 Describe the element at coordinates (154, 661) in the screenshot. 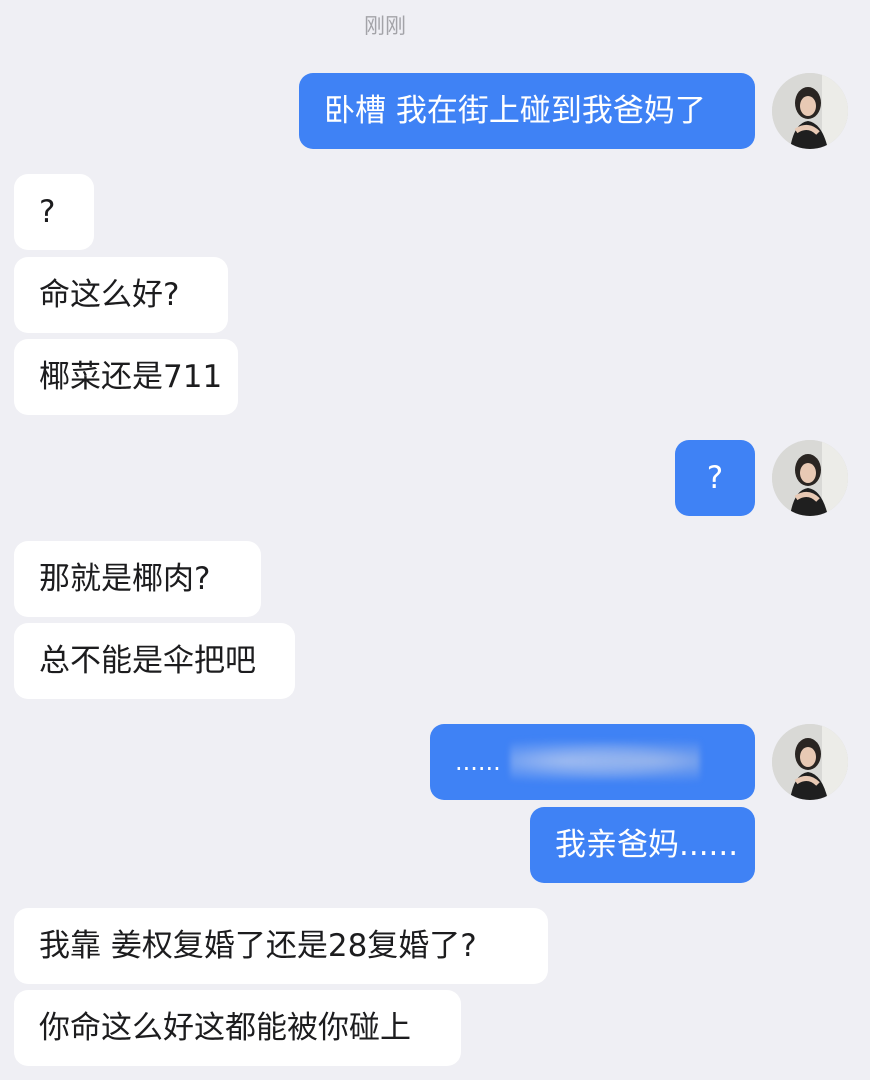

I see `incoming-message-bubble: 总不能是伞把吧` at that location.